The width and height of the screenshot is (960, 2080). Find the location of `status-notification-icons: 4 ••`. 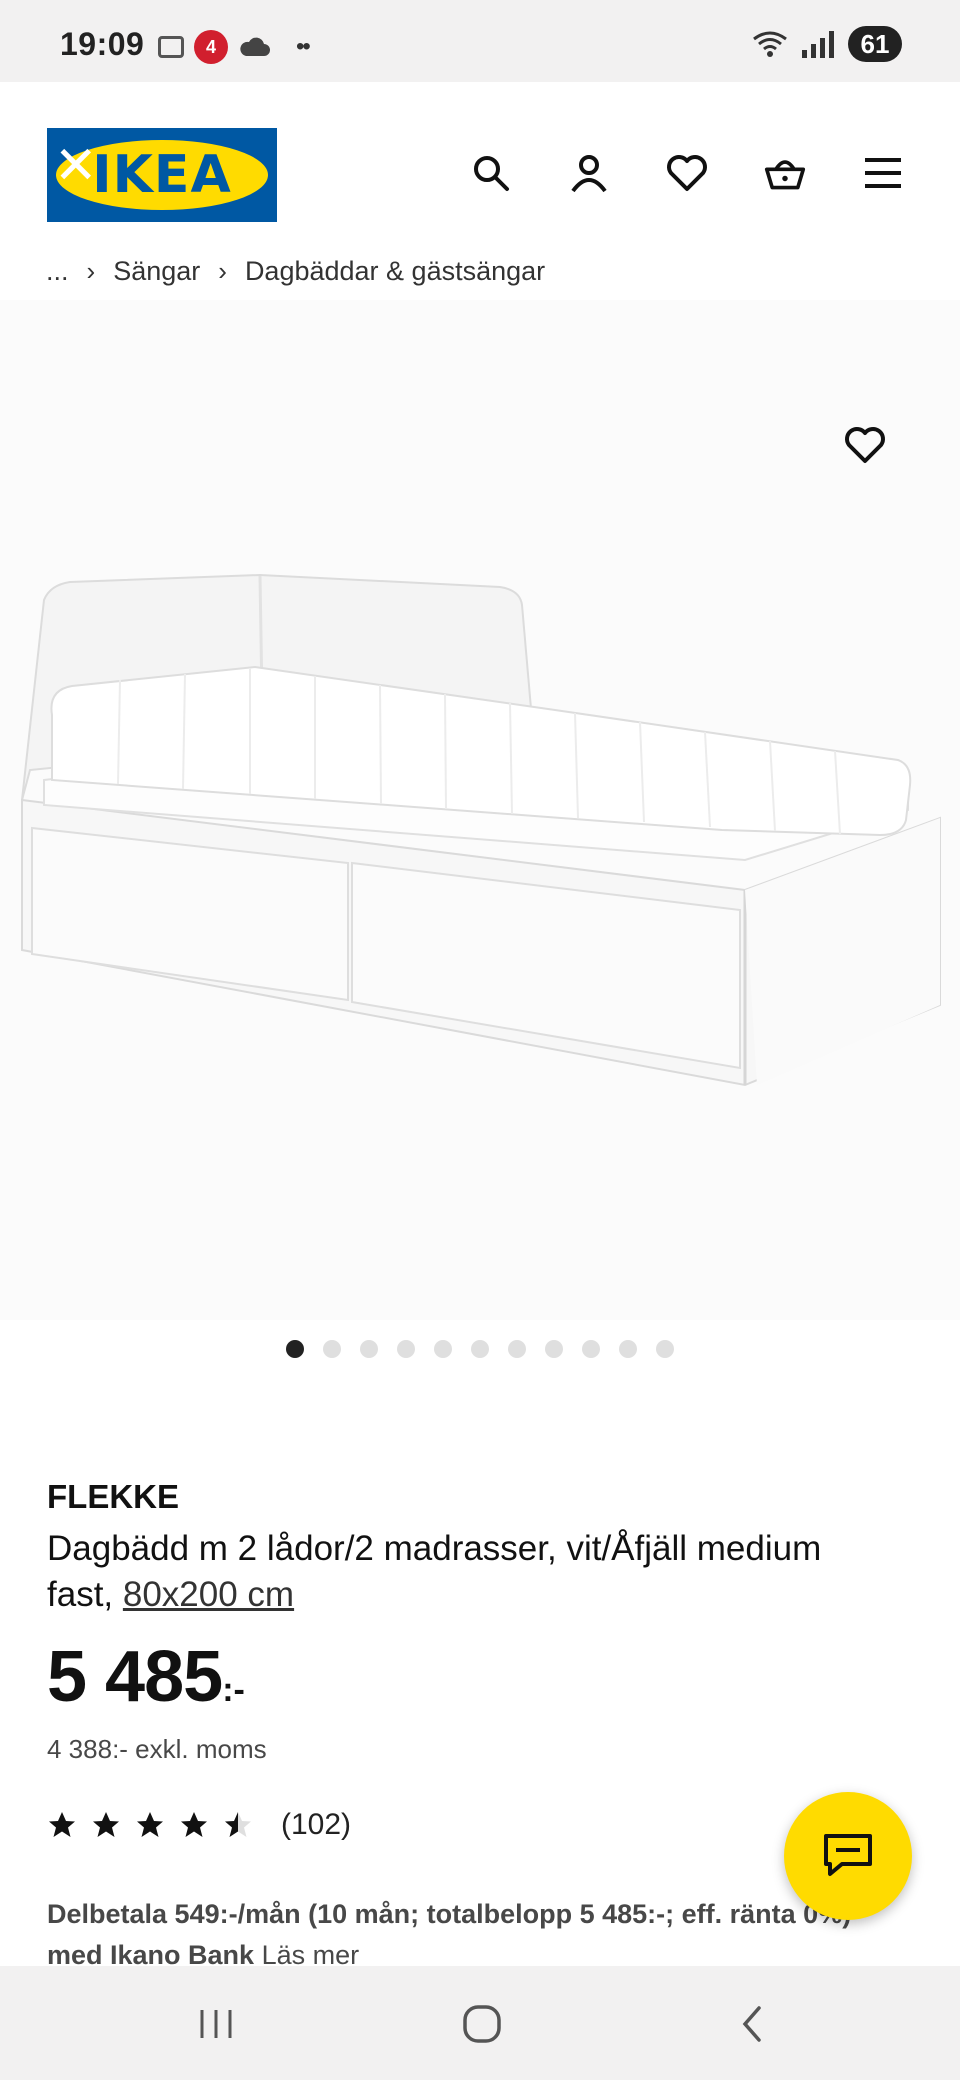

status-notification-icons: 4 •• is located at coordinates (234, 47).